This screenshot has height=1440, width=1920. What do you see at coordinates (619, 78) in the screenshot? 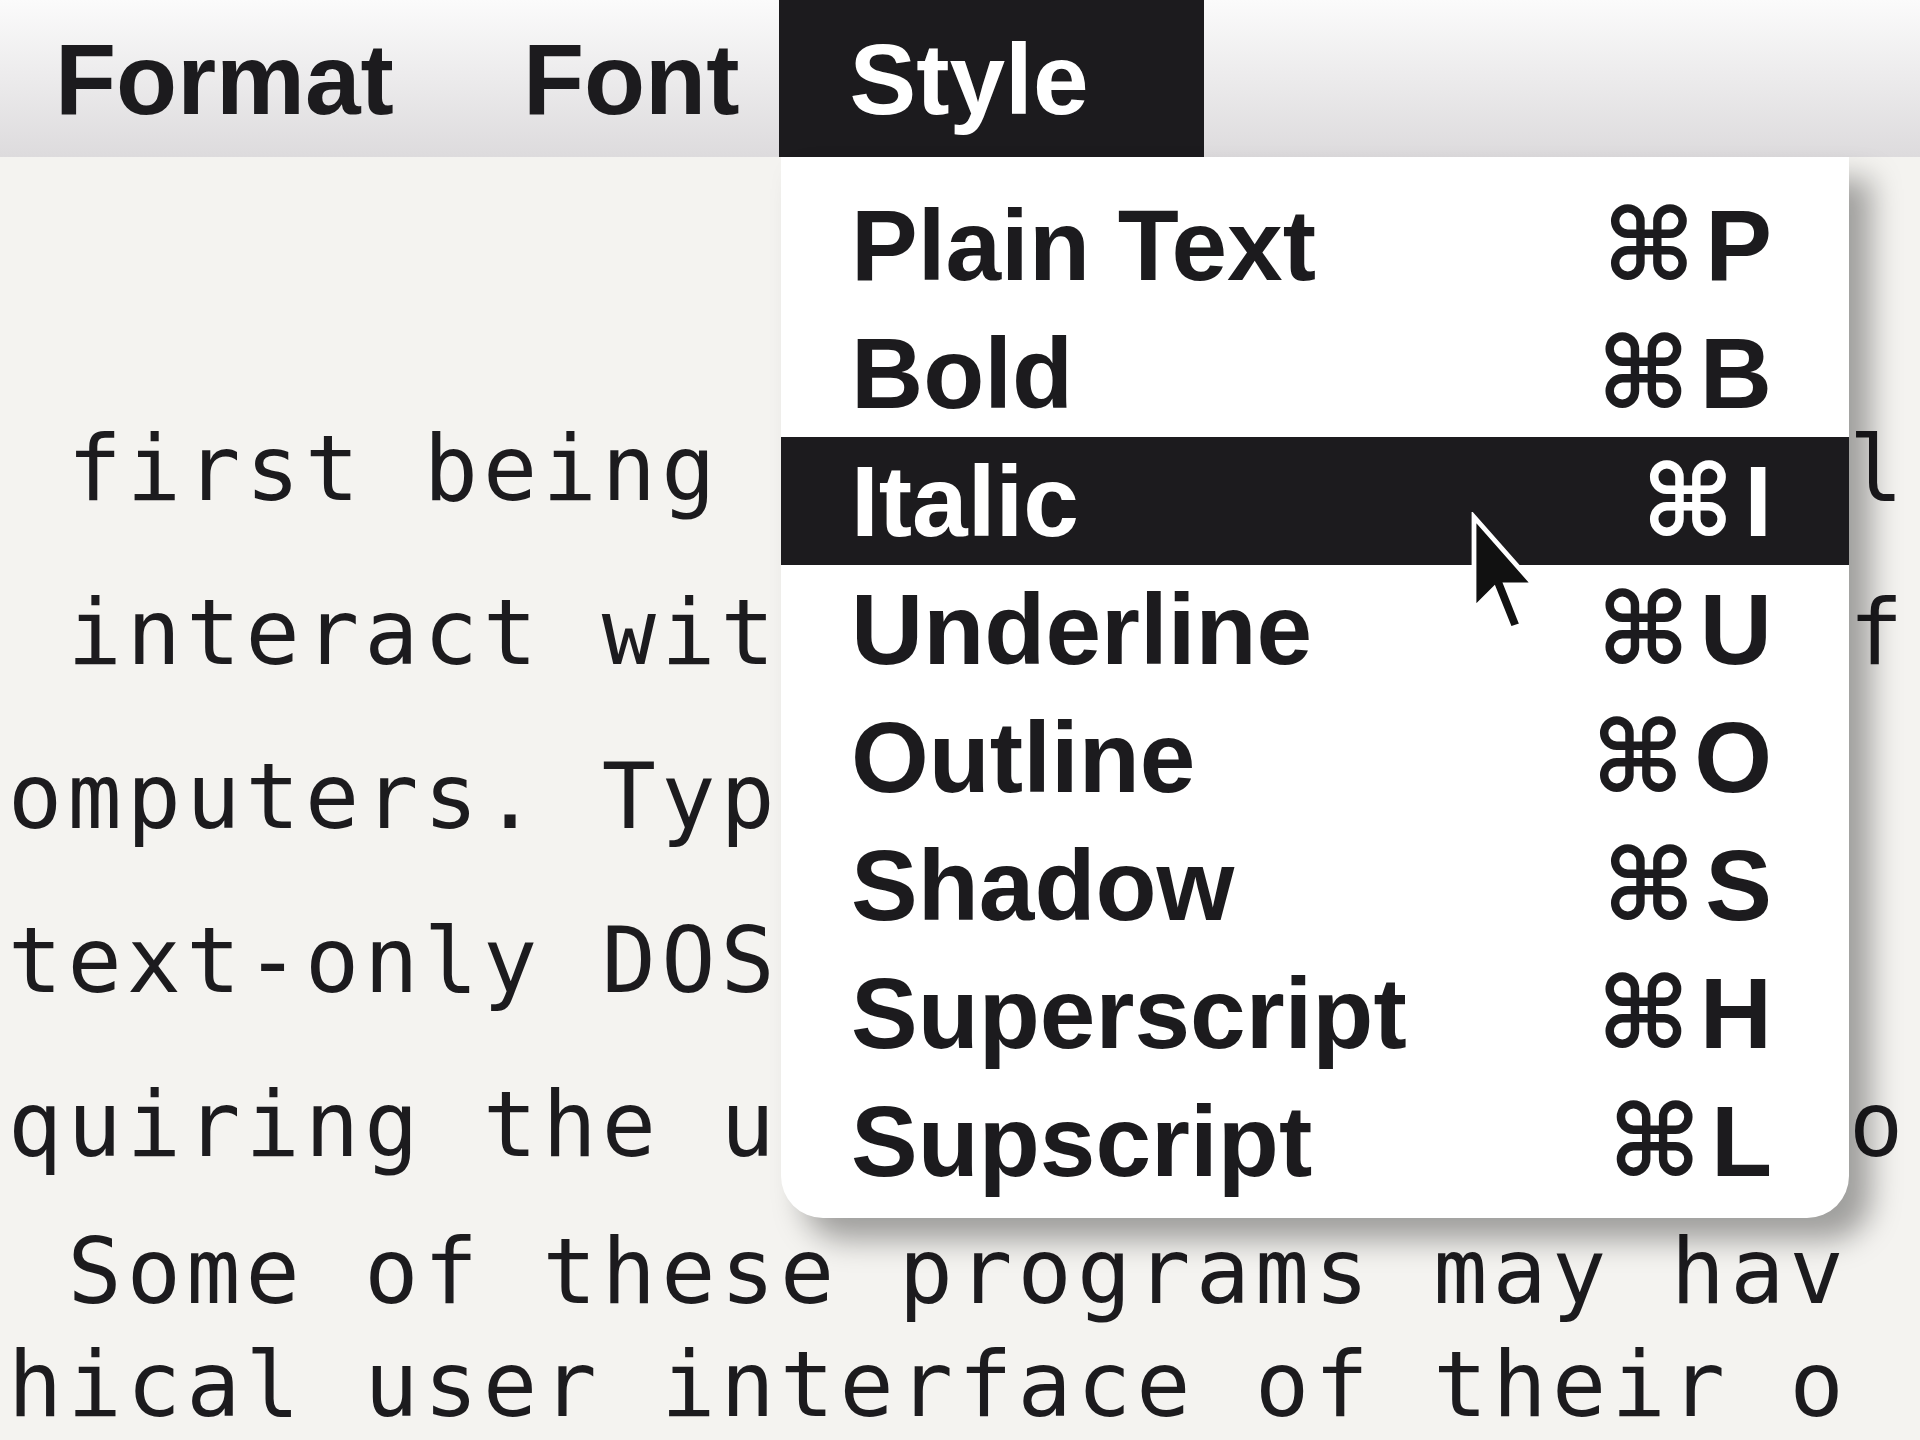
I see `menu-title: Font` at bounding box center [619, 78].